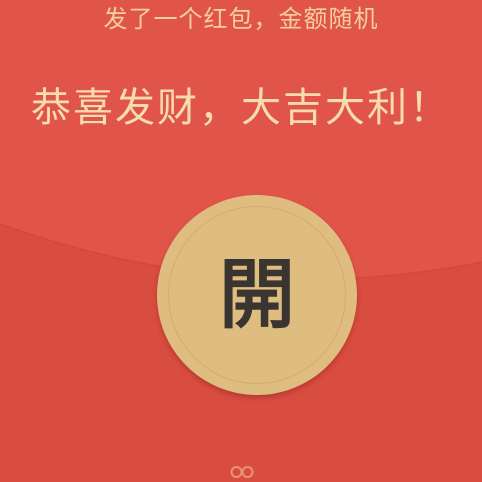 Image resolution: width=482 pixels, height=482 pixels. What do you see at coordinates (241, 19) in the screenshot?
I see `envelope-subtitle: 发了一个红包，金额随机` at bounding box center [241, 19].